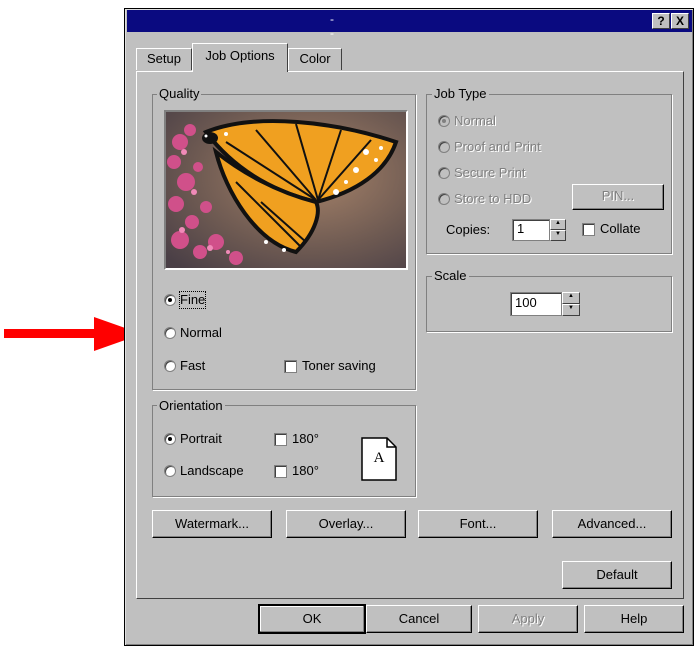  I want to click on ok-button: OK, so click(312, 619).